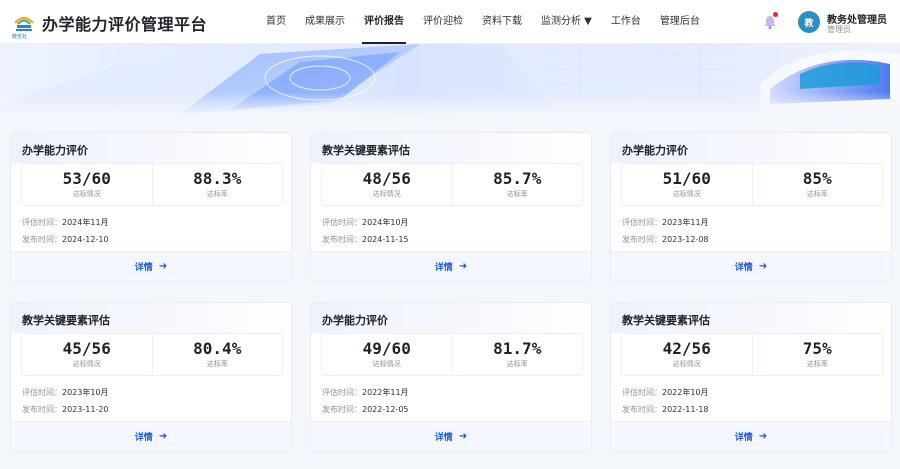 The height and width of the screenshot is (469, 900). Describe the element at coordinates (817, 184) in the screenshot. I see `stat-rate: 85% 达标率` at that location.